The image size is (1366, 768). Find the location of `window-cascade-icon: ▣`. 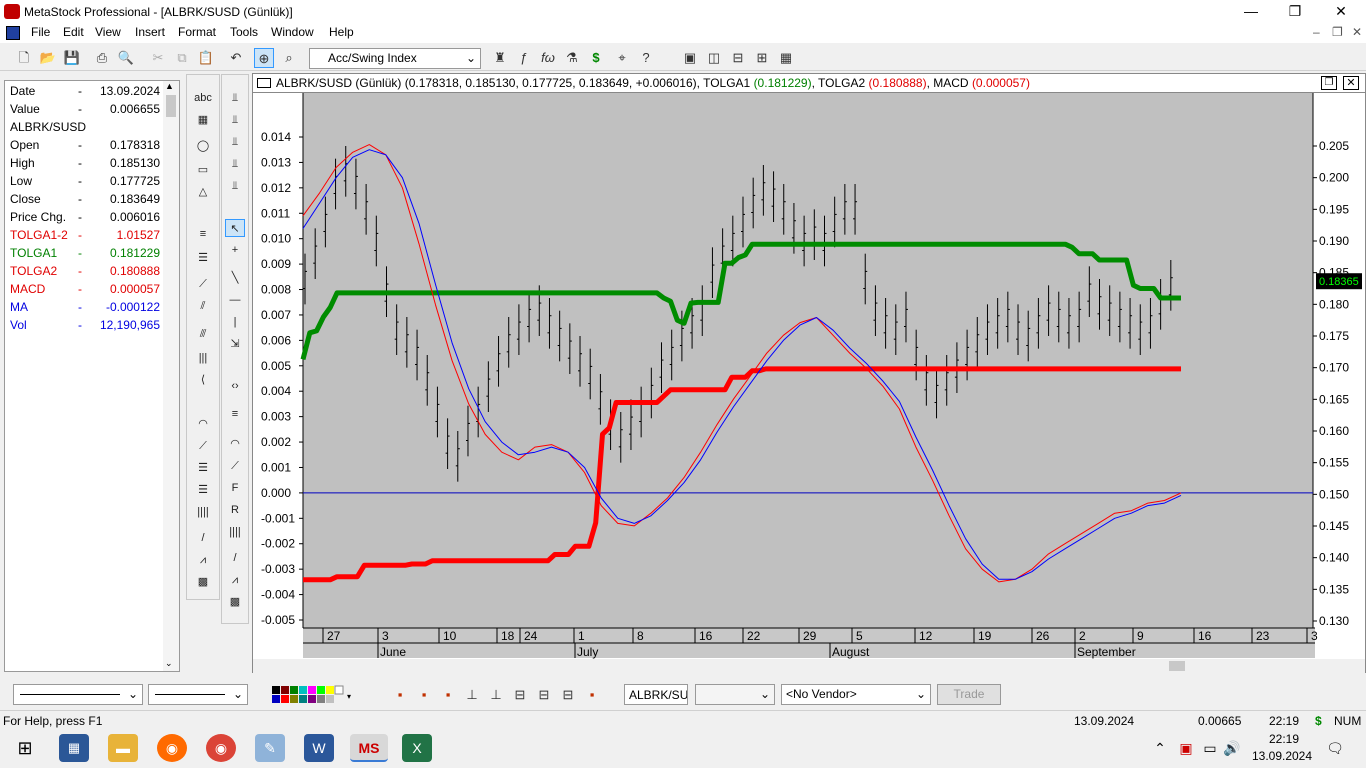

window-cascade-icon: ▣ is located at coordinates (690, 58).